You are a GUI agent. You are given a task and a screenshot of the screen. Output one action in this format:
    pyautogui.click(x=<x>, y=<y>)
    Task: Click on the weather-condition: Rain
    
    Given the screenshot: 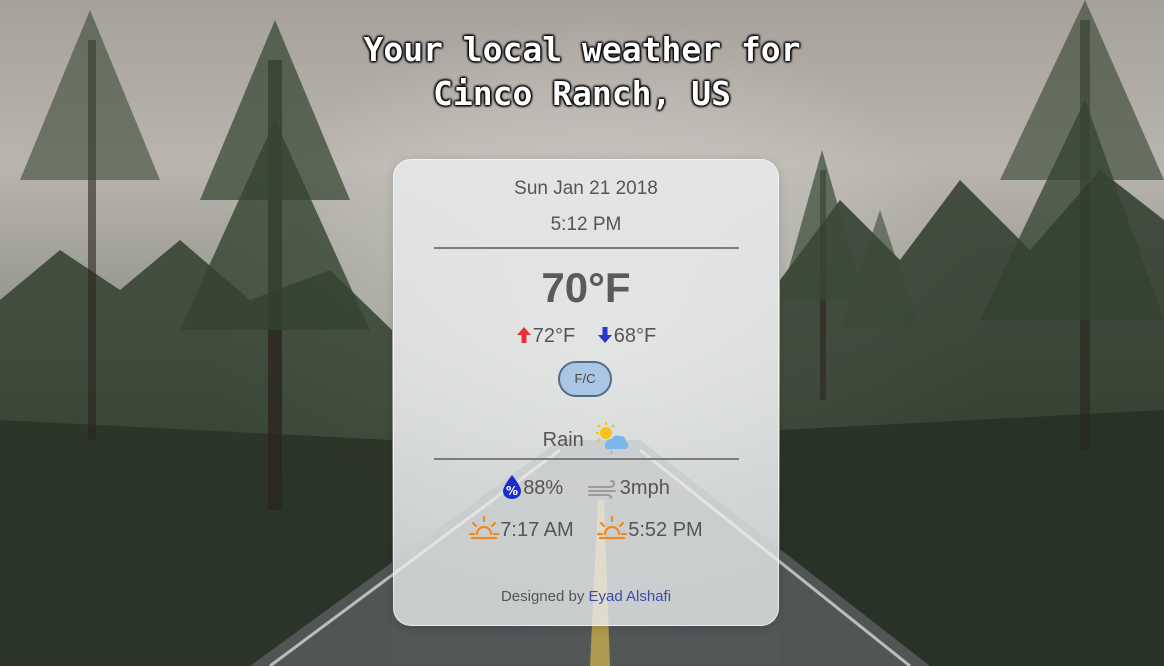 What is the action you would take?
    pyautogui.click(x=586, y=438)
    